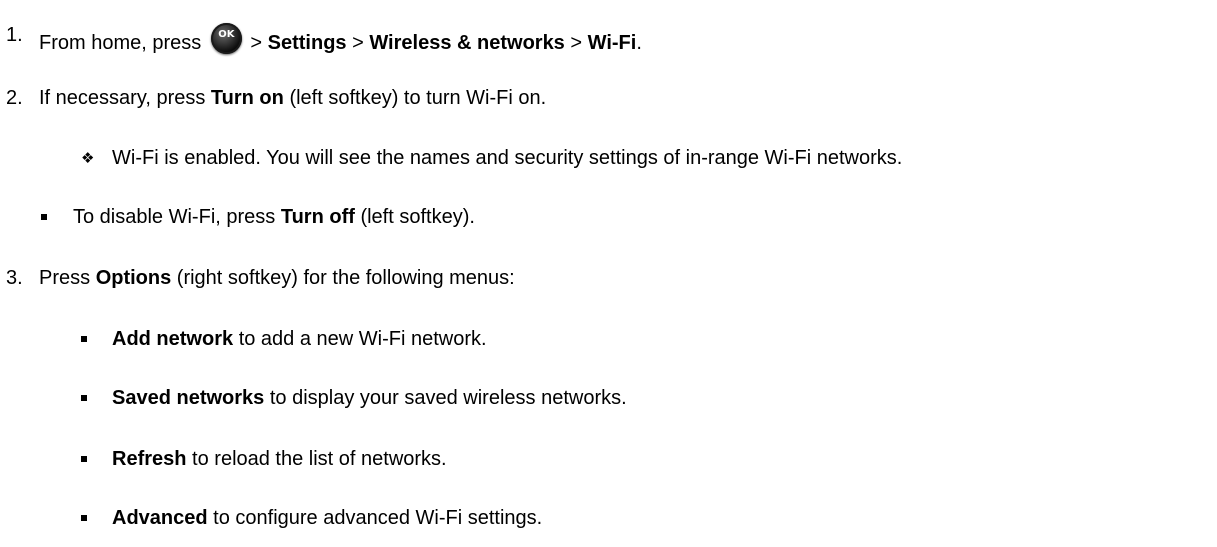 Image resolution: width=1217 pixels, height=547 pixels. Describe the element at coordinates (173, 339) in the screenshot. I see `menu-item-label: Add network` at that location.